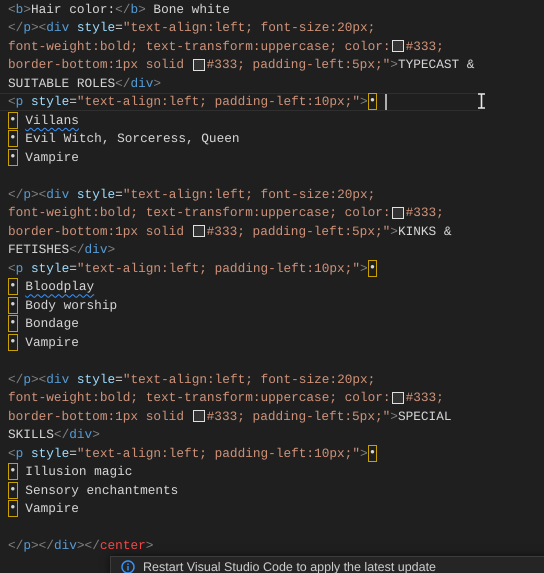  I want to click on text-cursor-icon, so click(481, 101).